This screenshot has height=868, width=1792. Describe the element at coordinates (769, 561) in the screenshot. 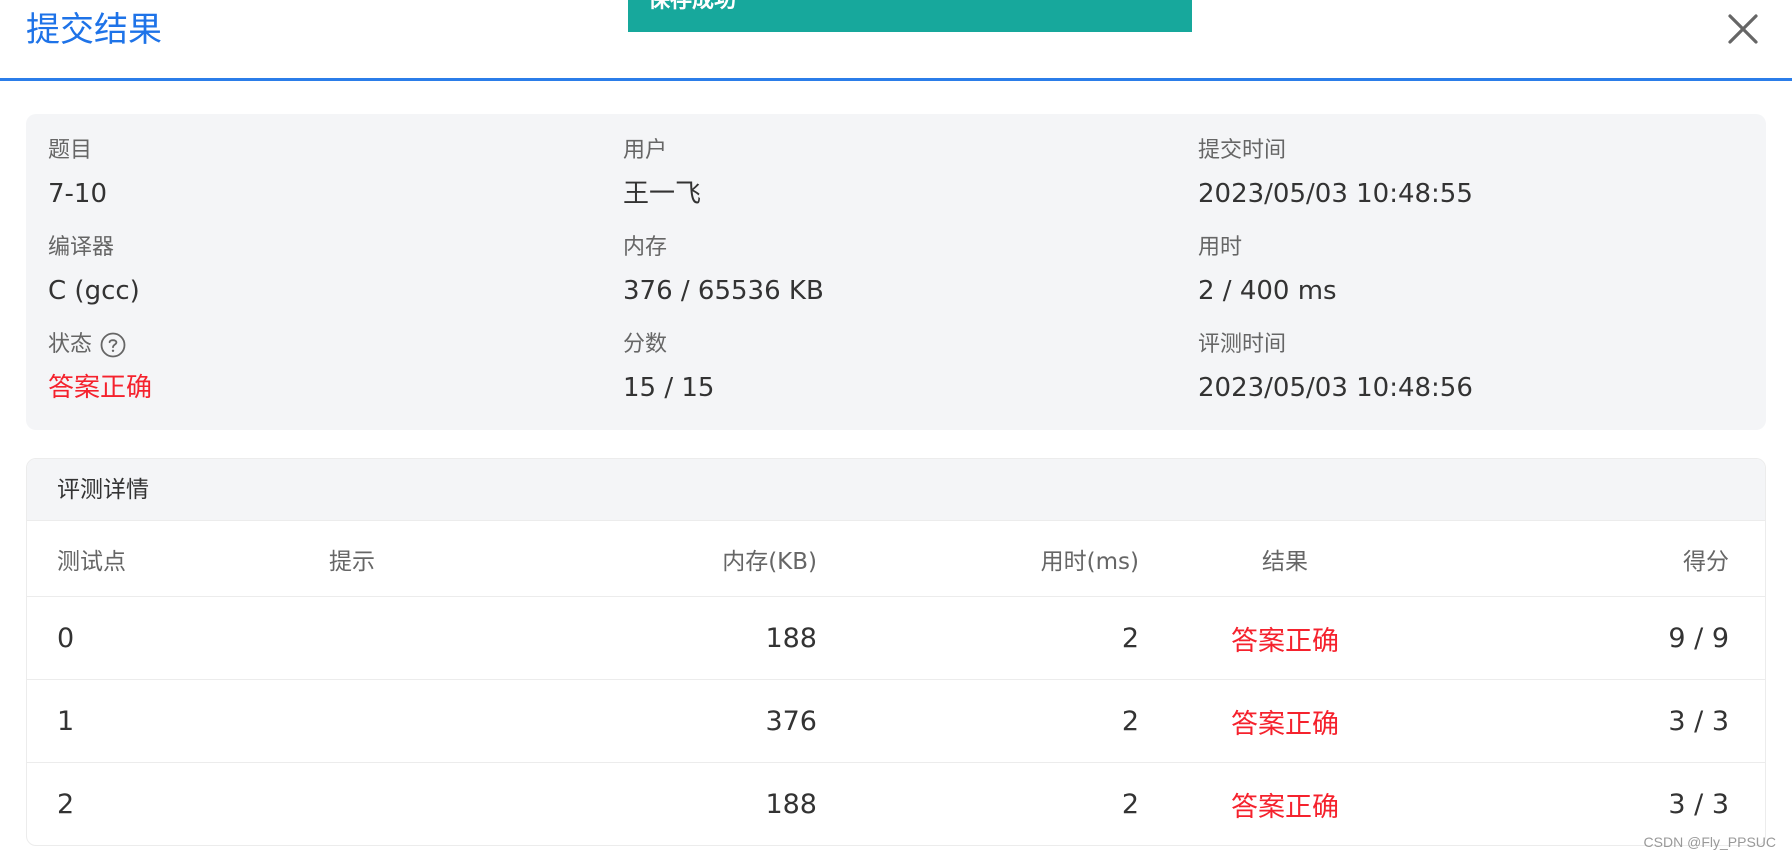

I see `column-header-memory: 内存(KB)` at that location.